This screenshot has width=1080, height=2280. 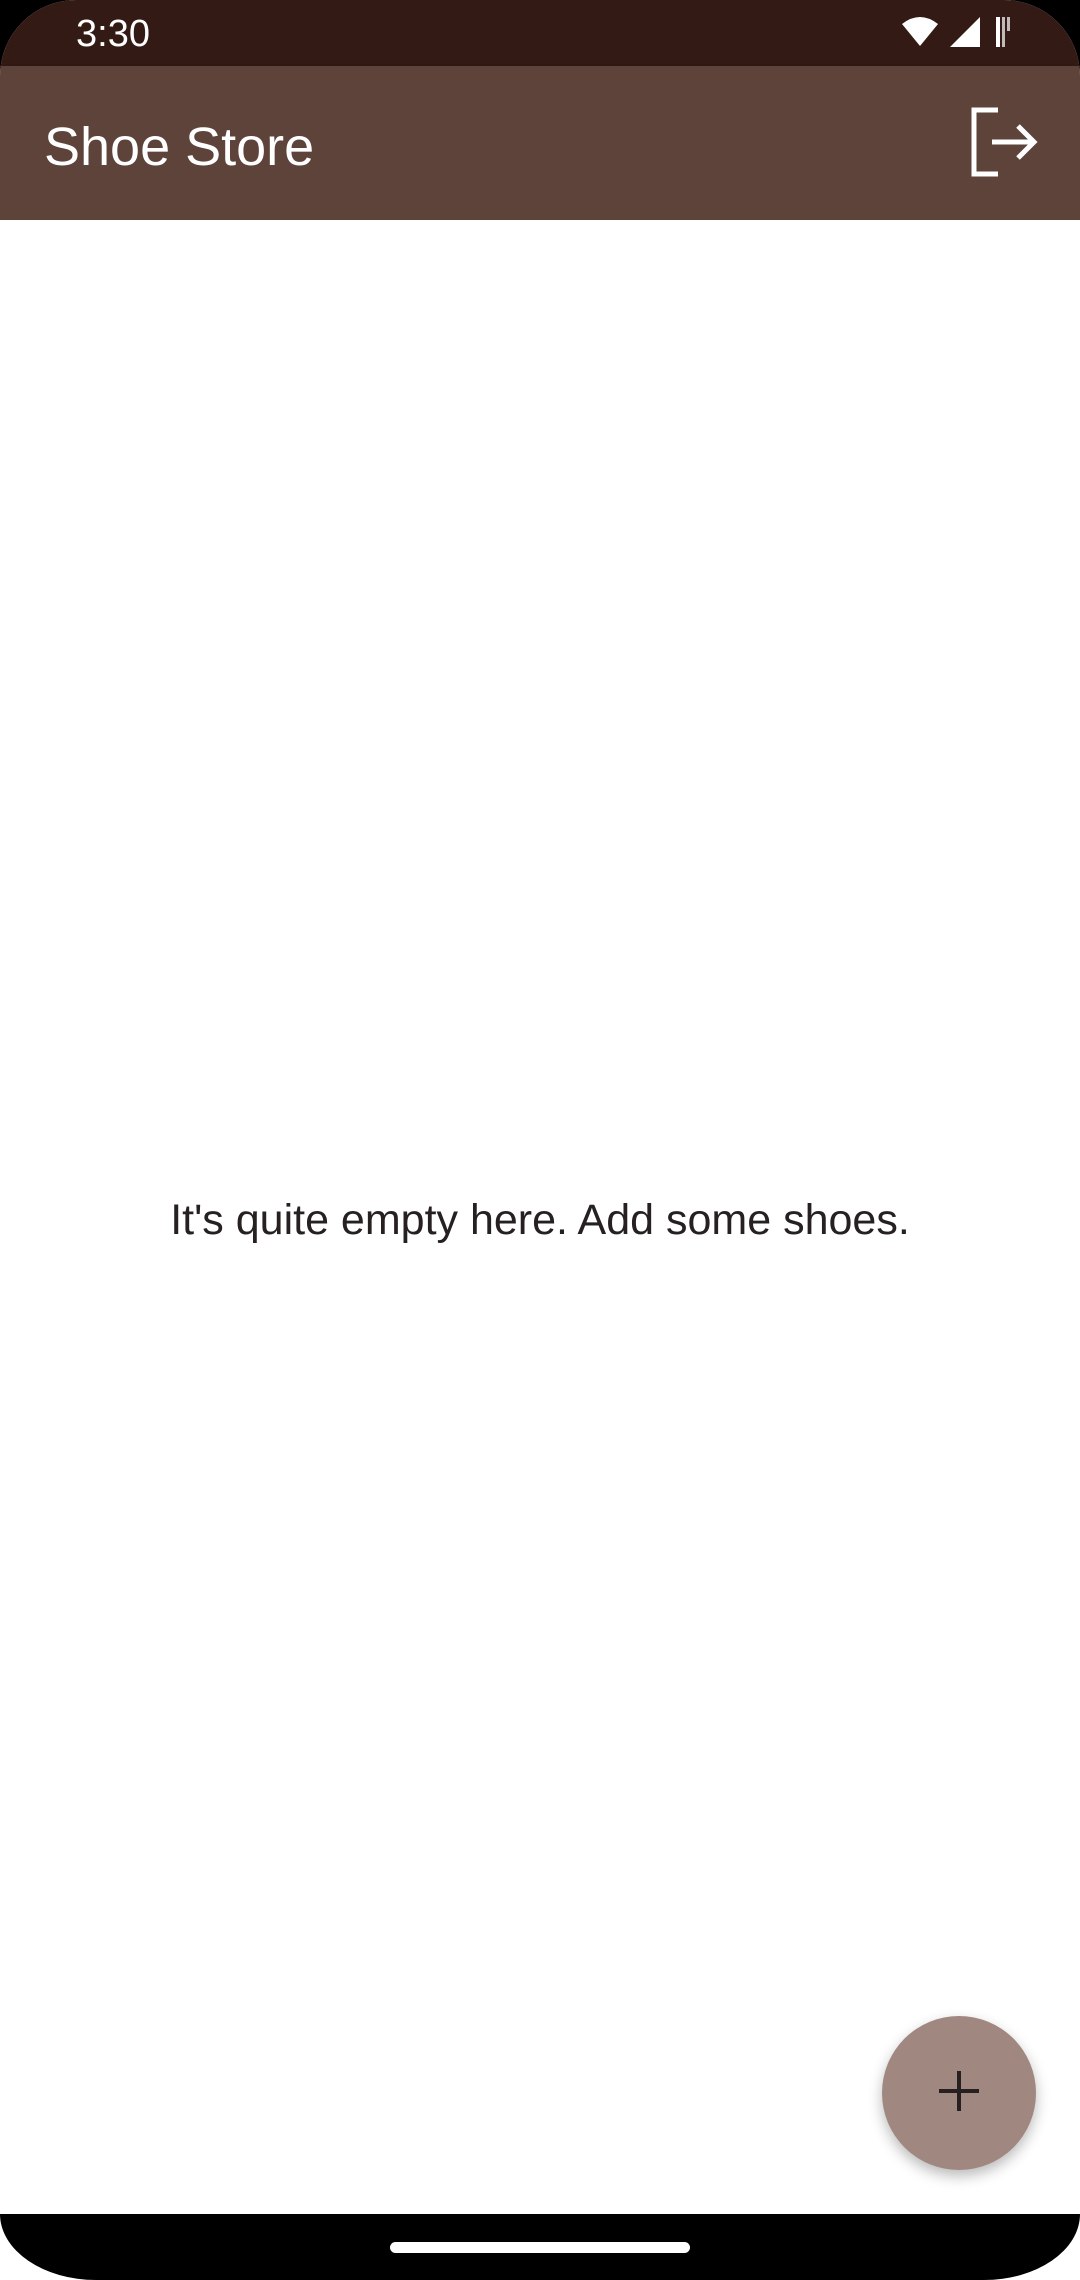 What do you see at coordinates (1002, 34) in the screenshot?
I see `battery-icon` at bounding box center [1002, 34].